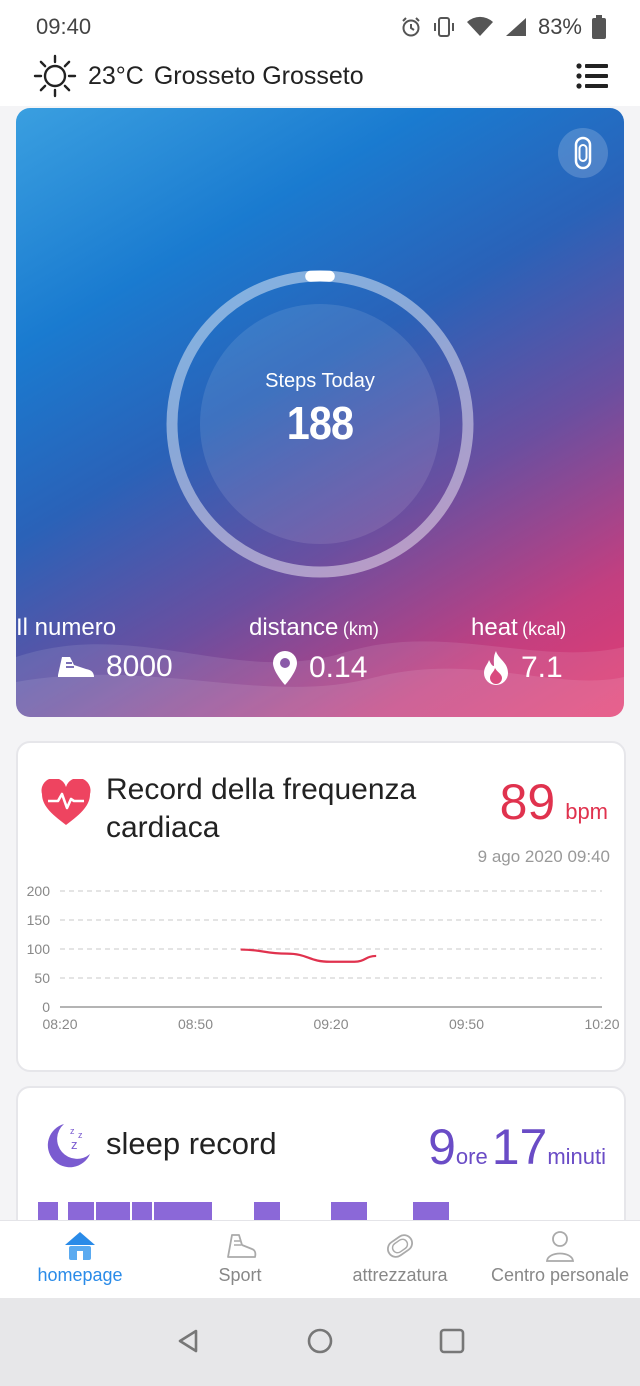 This screenshot has width=640, height=1386. Describe the element at coordinates (560, 1246) in the screenshot. I see `person-icon` at that location.